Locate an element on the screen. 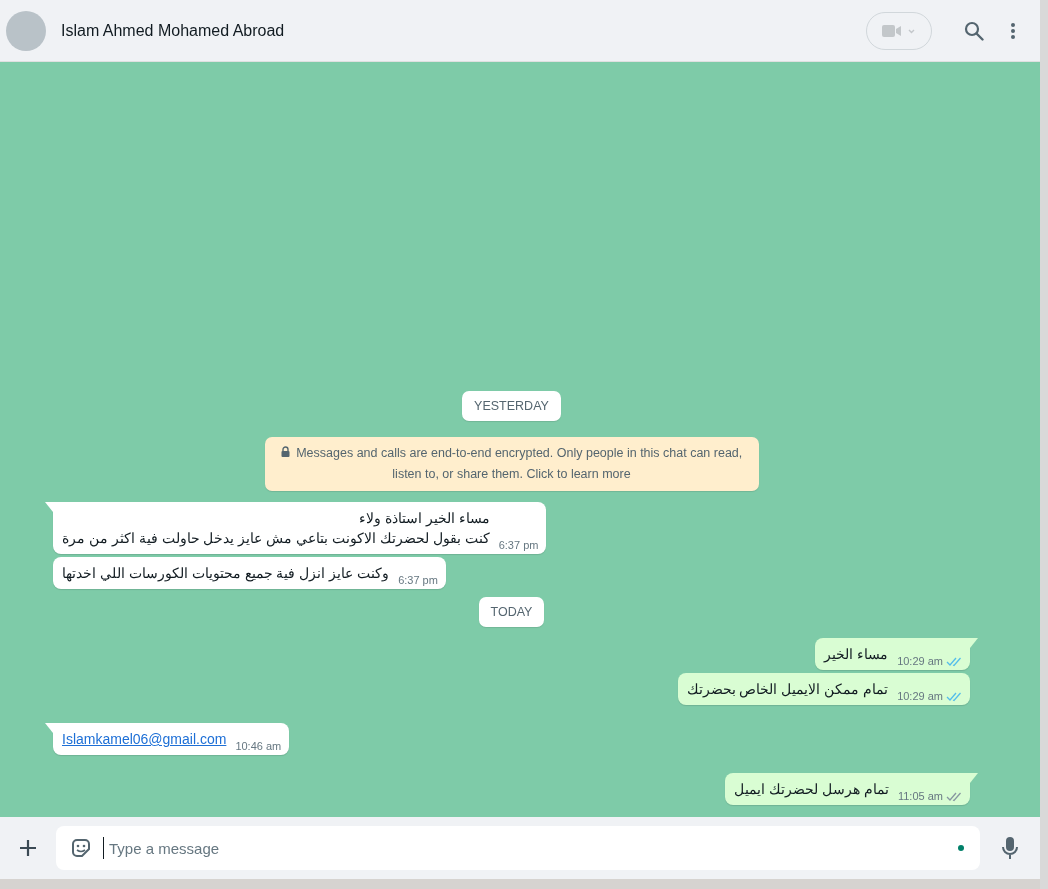  microphone-icon is located at coordinates (1010, 848).